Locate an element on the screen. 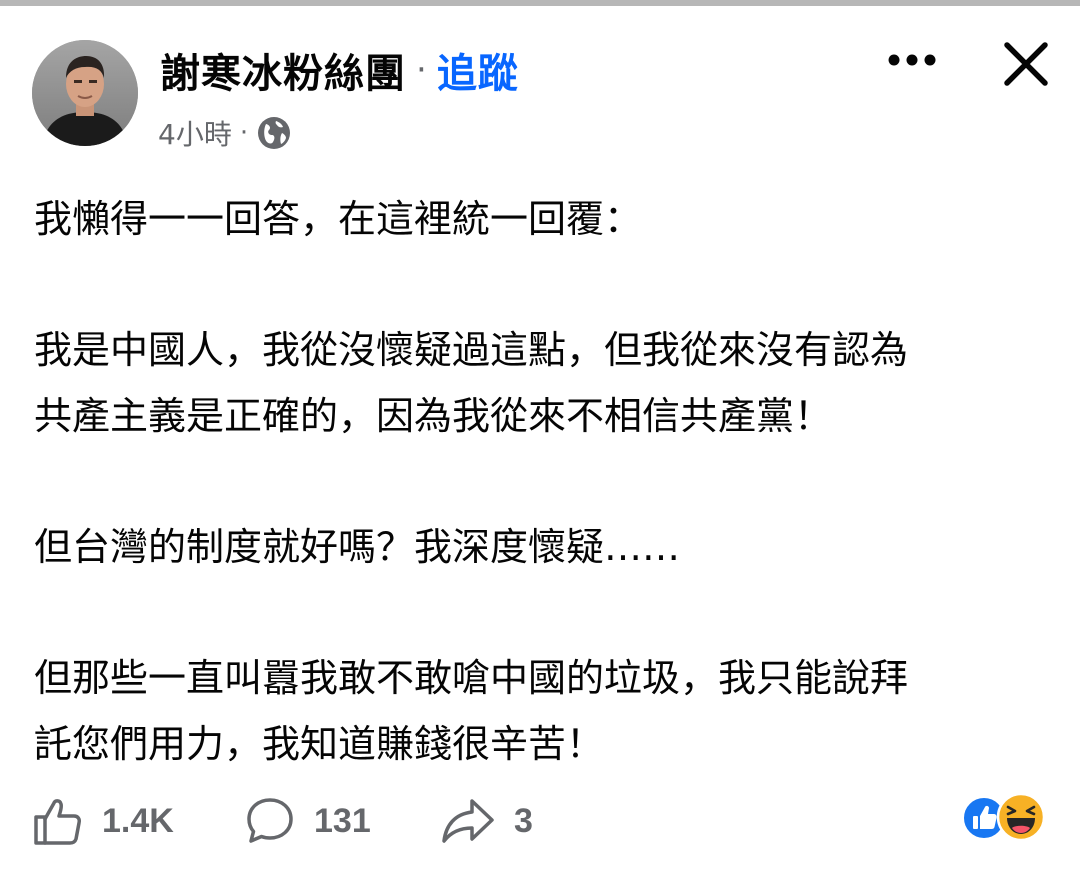 Image resolution: width=1080 pixels, height=873 pixels. reaction-summary is located at coordinates (1008, 818).